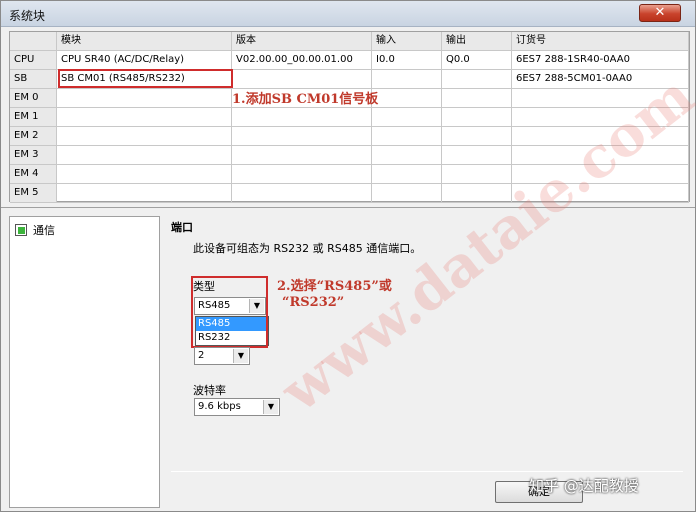  I want to click on baud-select: 9.6 kbps ▼, so click(237, 407).